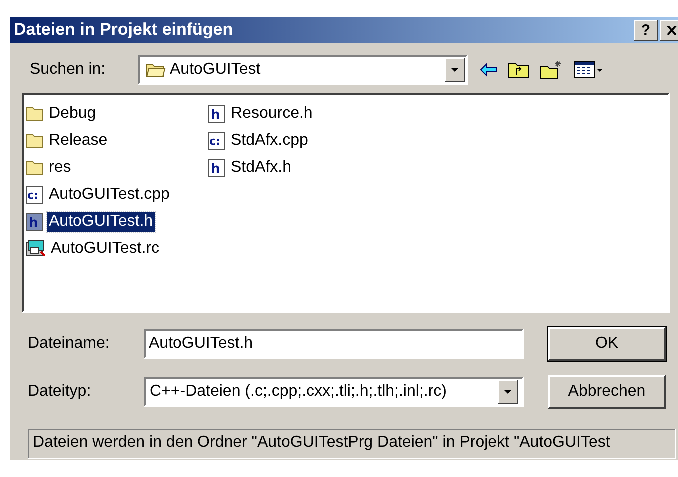  What do you see at coordinates (117, 221) in the screenshot?
I see `file-item: h AutoGUITest.h` at bounding box center [117, 221].